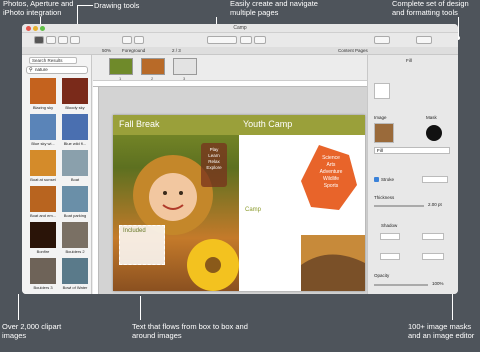 The image size is (480, 352). Describe the element at coordinates (214, 167) in the screenshot. I see `play-word: Explore` at that location.